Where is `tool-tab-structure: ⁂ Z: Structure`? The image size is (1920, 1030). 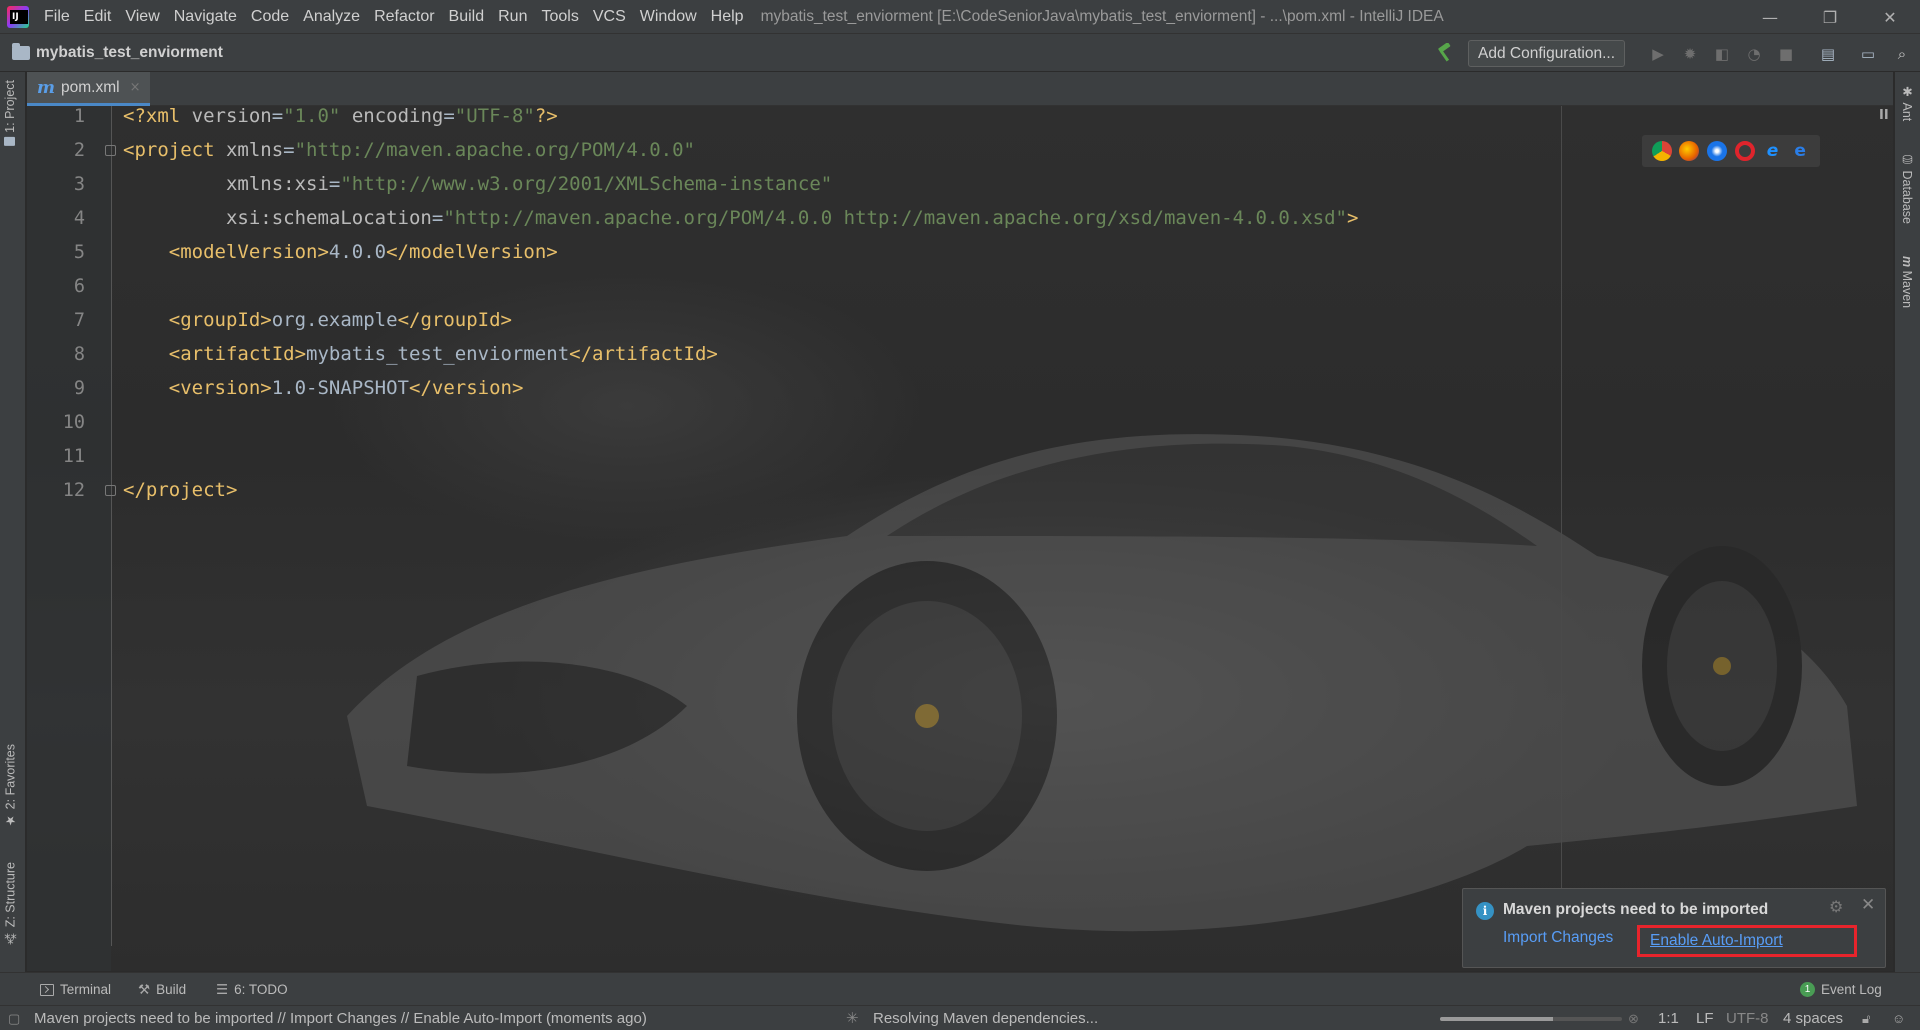 tool-tab-structure: ⁂ Z: Structure is located at coordinates (11, 904).